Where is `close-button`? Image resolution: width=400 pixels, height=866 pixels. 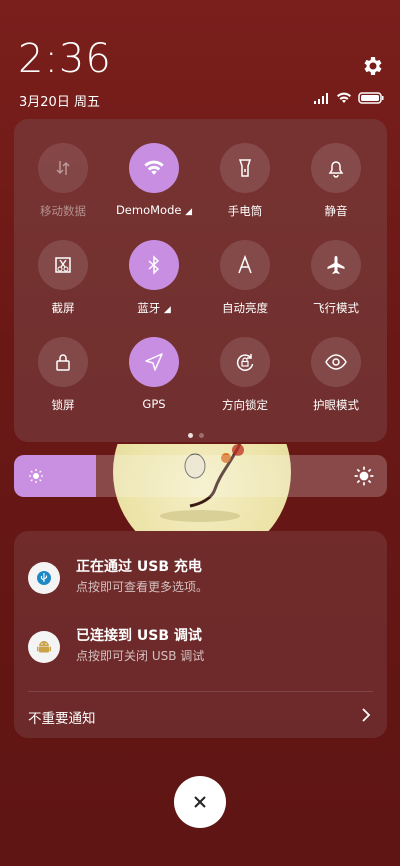 close-button is located at coordinates (200, 802).